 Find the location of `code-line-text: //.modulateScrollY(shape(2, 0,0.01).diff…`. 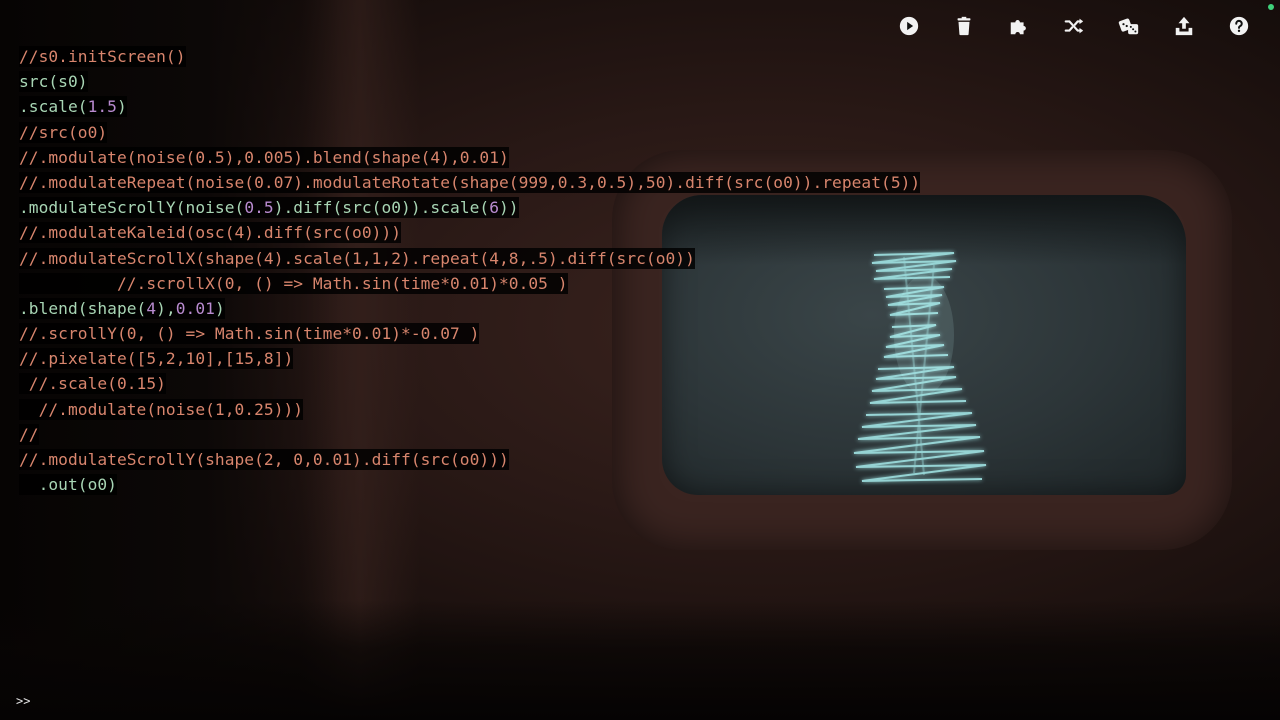

code-line-text: //.modulateScrollY(shape(2, 0,0.01).diff… is located at coordinates (264, 459).